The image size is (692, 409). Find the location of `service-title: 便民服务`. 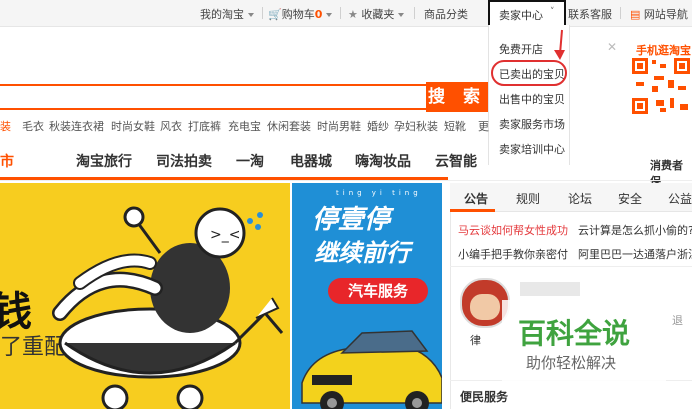

service-title: 便民服务 is located at coordinates (484, 397).